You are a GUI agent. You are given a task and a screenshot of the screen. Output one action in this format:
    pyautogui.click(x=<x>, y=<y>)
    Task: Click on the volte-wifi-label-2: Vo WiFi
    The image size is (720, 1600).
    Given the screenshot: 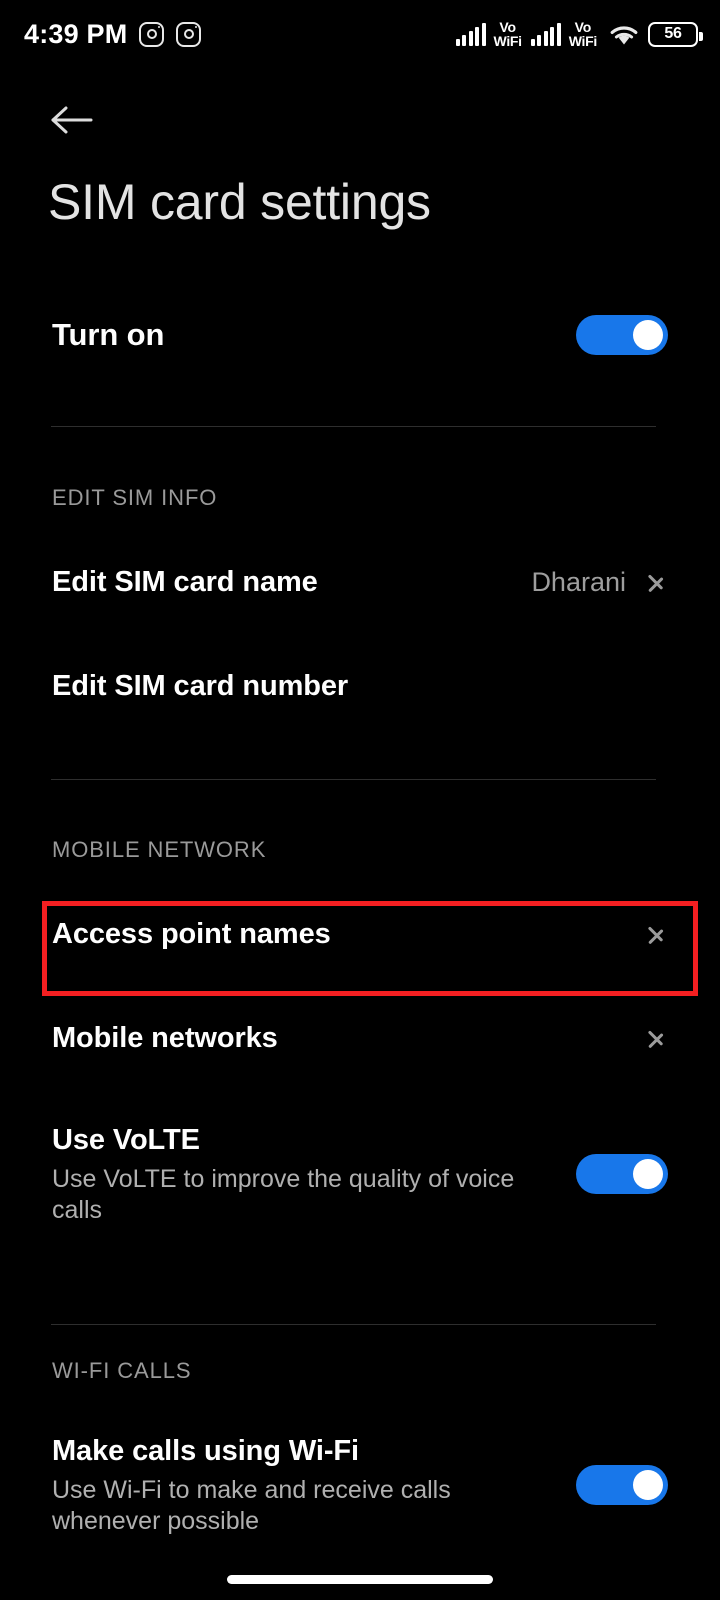 What is the action you would take?
    pyautogui.click(x=583, y=33)
    